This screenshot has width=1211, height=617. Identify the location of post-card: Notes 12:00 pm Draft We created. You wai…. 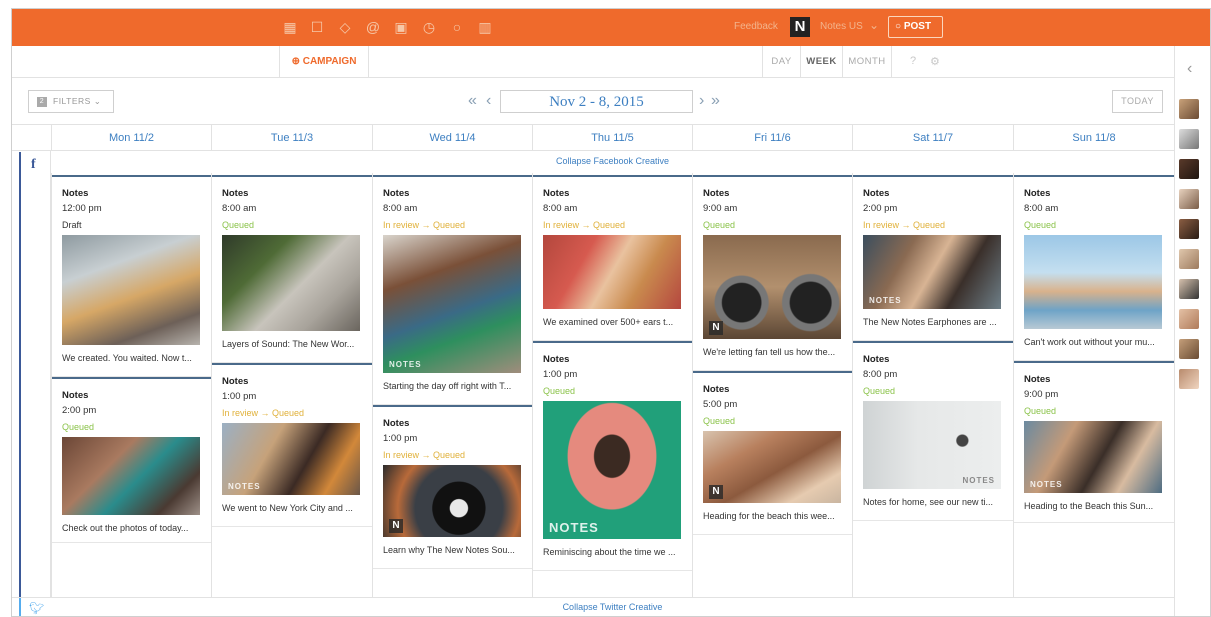
(131, 276).